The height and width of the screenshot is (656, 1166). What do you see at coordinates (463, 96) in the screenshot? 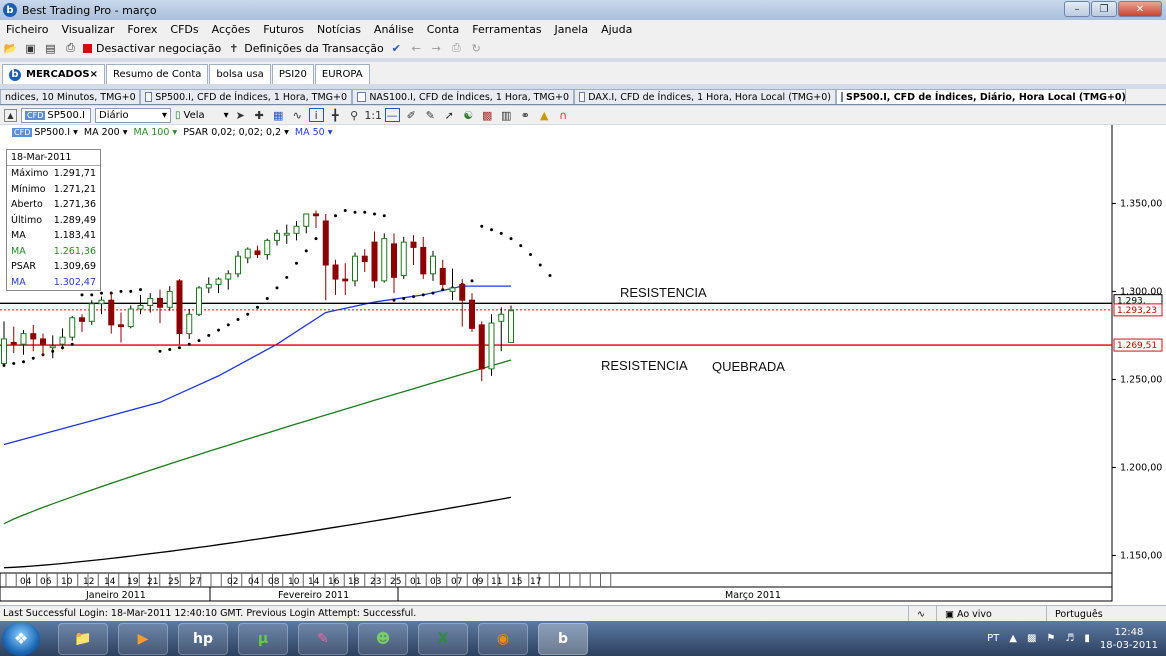
I see `chart-tab-2: NAS100.I, CFD de Índices, 1 Hora, TMG+0` at bounding box center [463, 96].